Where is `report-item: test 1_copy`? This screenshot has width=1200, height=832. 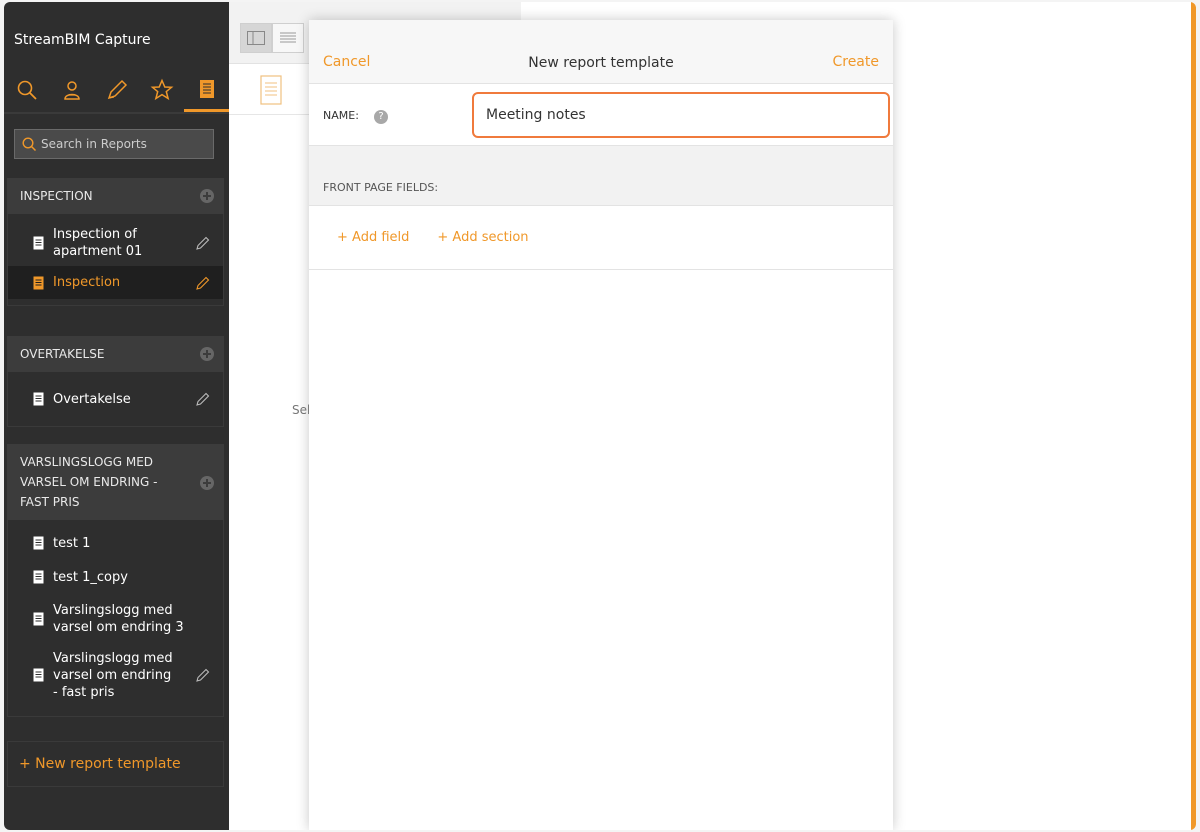 report-item: test 1_copy is located at coordinates (115, 577).